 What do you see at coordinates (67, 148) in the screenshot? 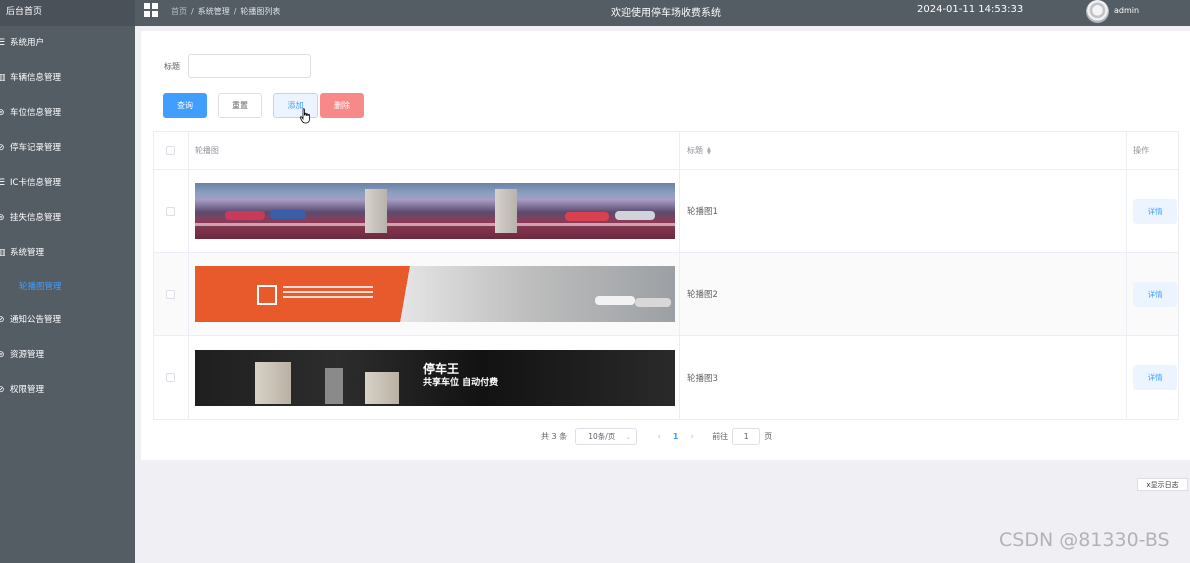
I see `sidebar-item-parking-records: ⊘ 停车记录管理` at bounding box center [67, 148].